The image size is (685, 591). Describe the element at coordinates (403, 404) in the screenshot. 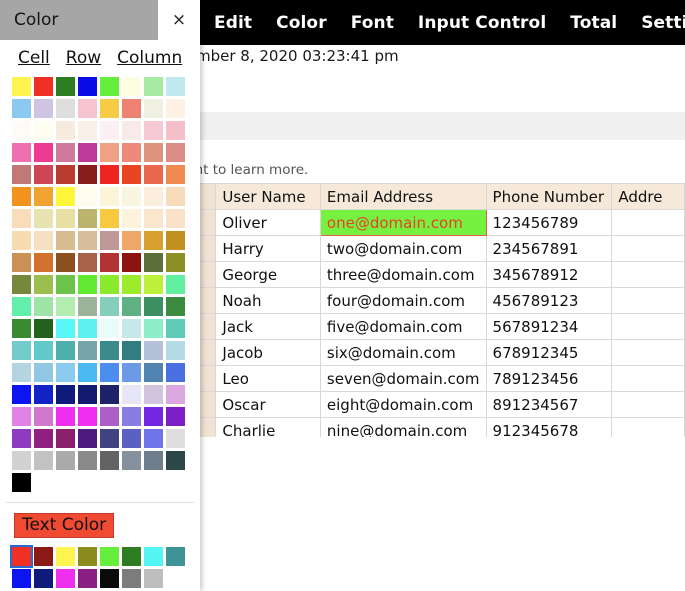

I see `table-cell: eight@domain.com` at that location.